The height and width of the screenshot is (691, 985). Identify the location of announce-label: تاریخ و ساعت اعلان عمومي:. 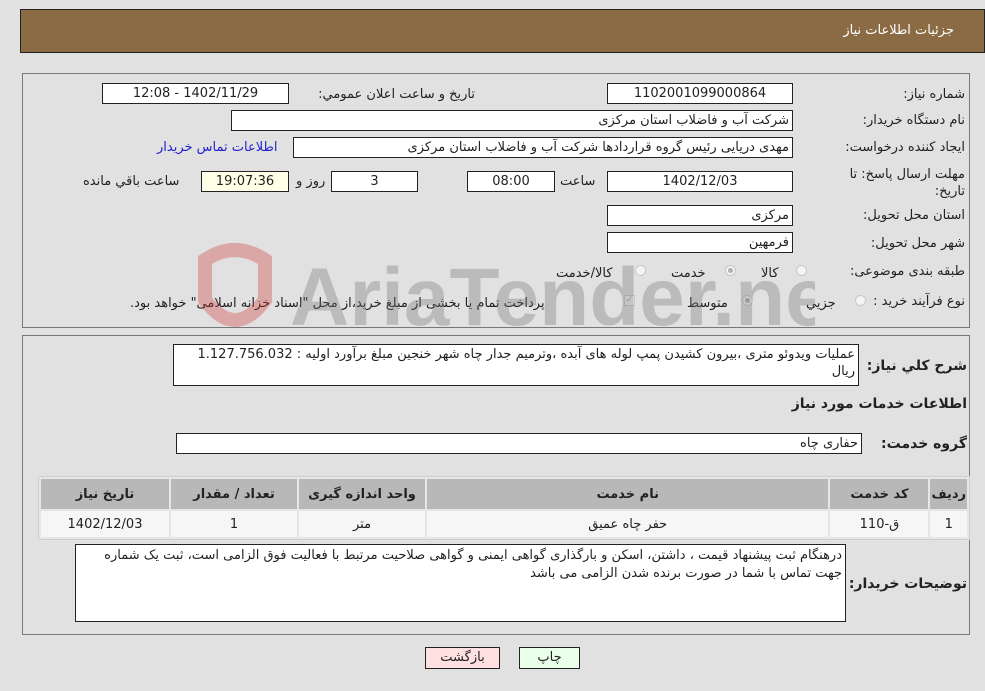
(396, 94).